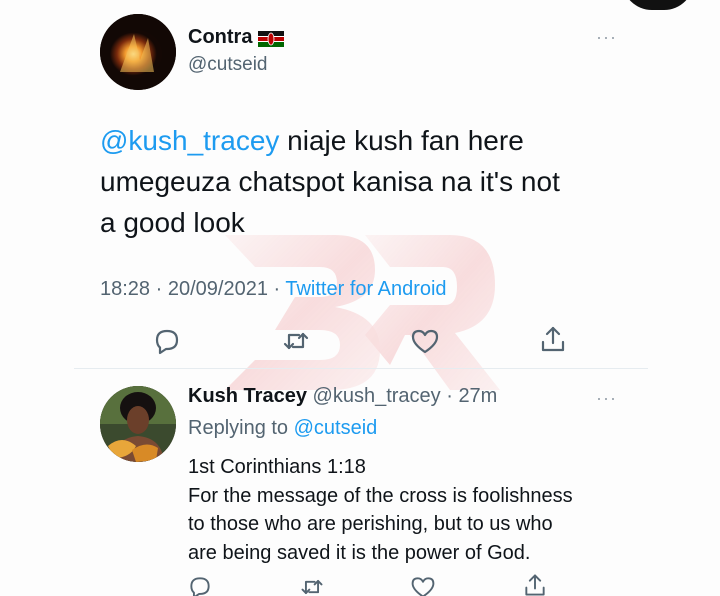  What do you see at coordinates (247, 396) in the screenshot?
I see `reply-display-name: Kush Tracey` at bounding box center [247, 396].